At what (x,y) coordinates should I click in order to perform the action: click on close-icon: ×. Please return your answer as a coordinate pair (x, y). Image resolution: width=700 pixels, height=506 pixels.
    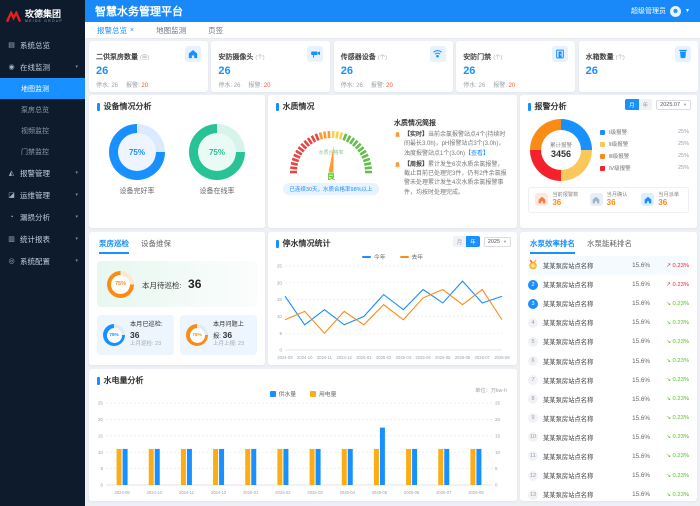
    Looking at the image, I should click on (132, 30).